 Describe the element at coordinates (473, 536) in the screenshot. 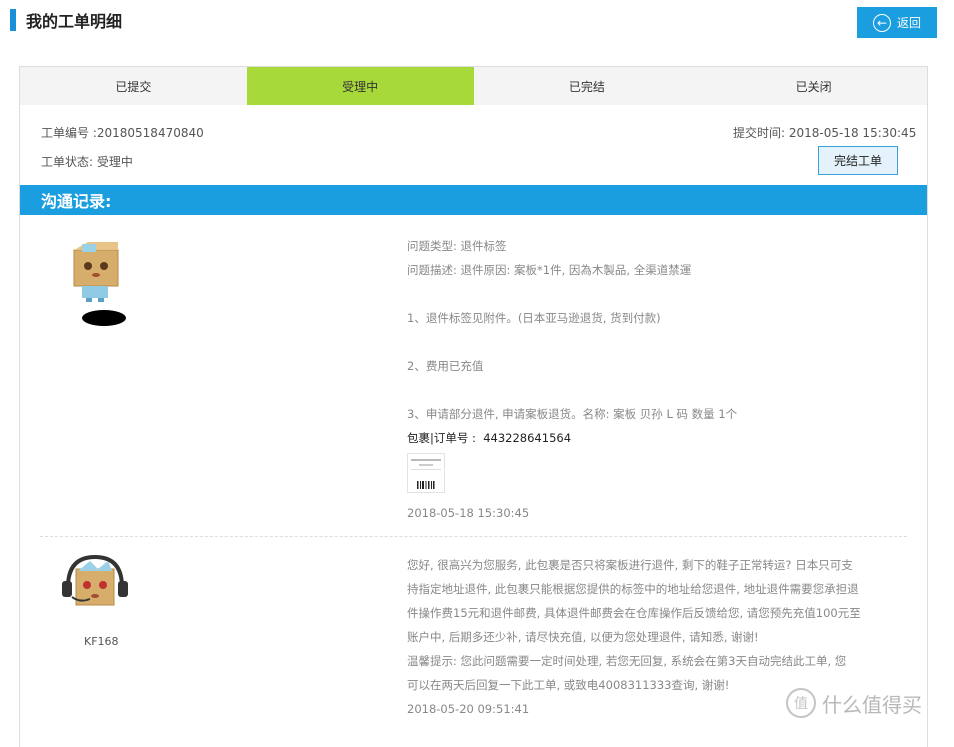

I see `message-divider` at that location.